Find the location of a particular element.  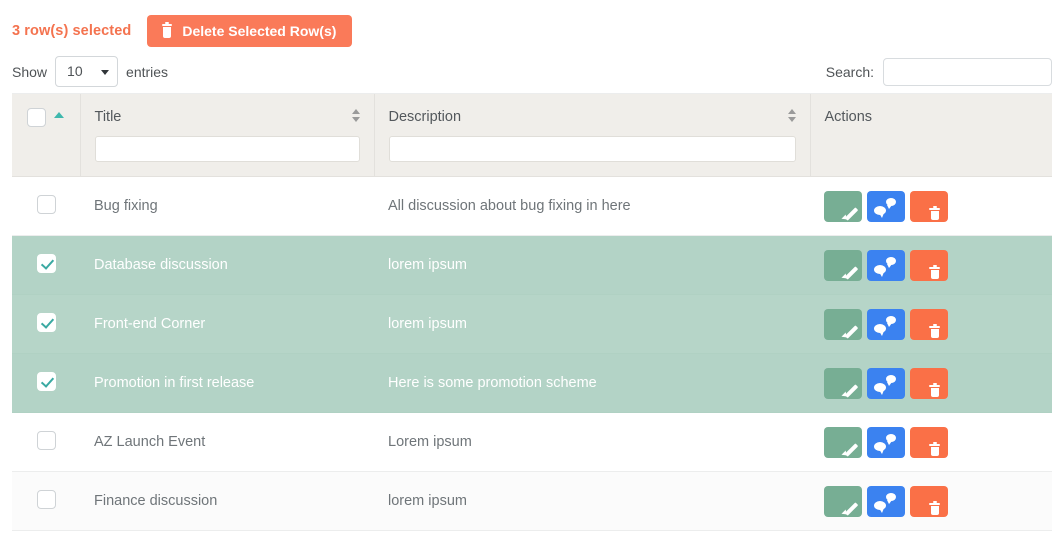

page-length-control: Show 102550100 entries is located at coordinates (90, 71).